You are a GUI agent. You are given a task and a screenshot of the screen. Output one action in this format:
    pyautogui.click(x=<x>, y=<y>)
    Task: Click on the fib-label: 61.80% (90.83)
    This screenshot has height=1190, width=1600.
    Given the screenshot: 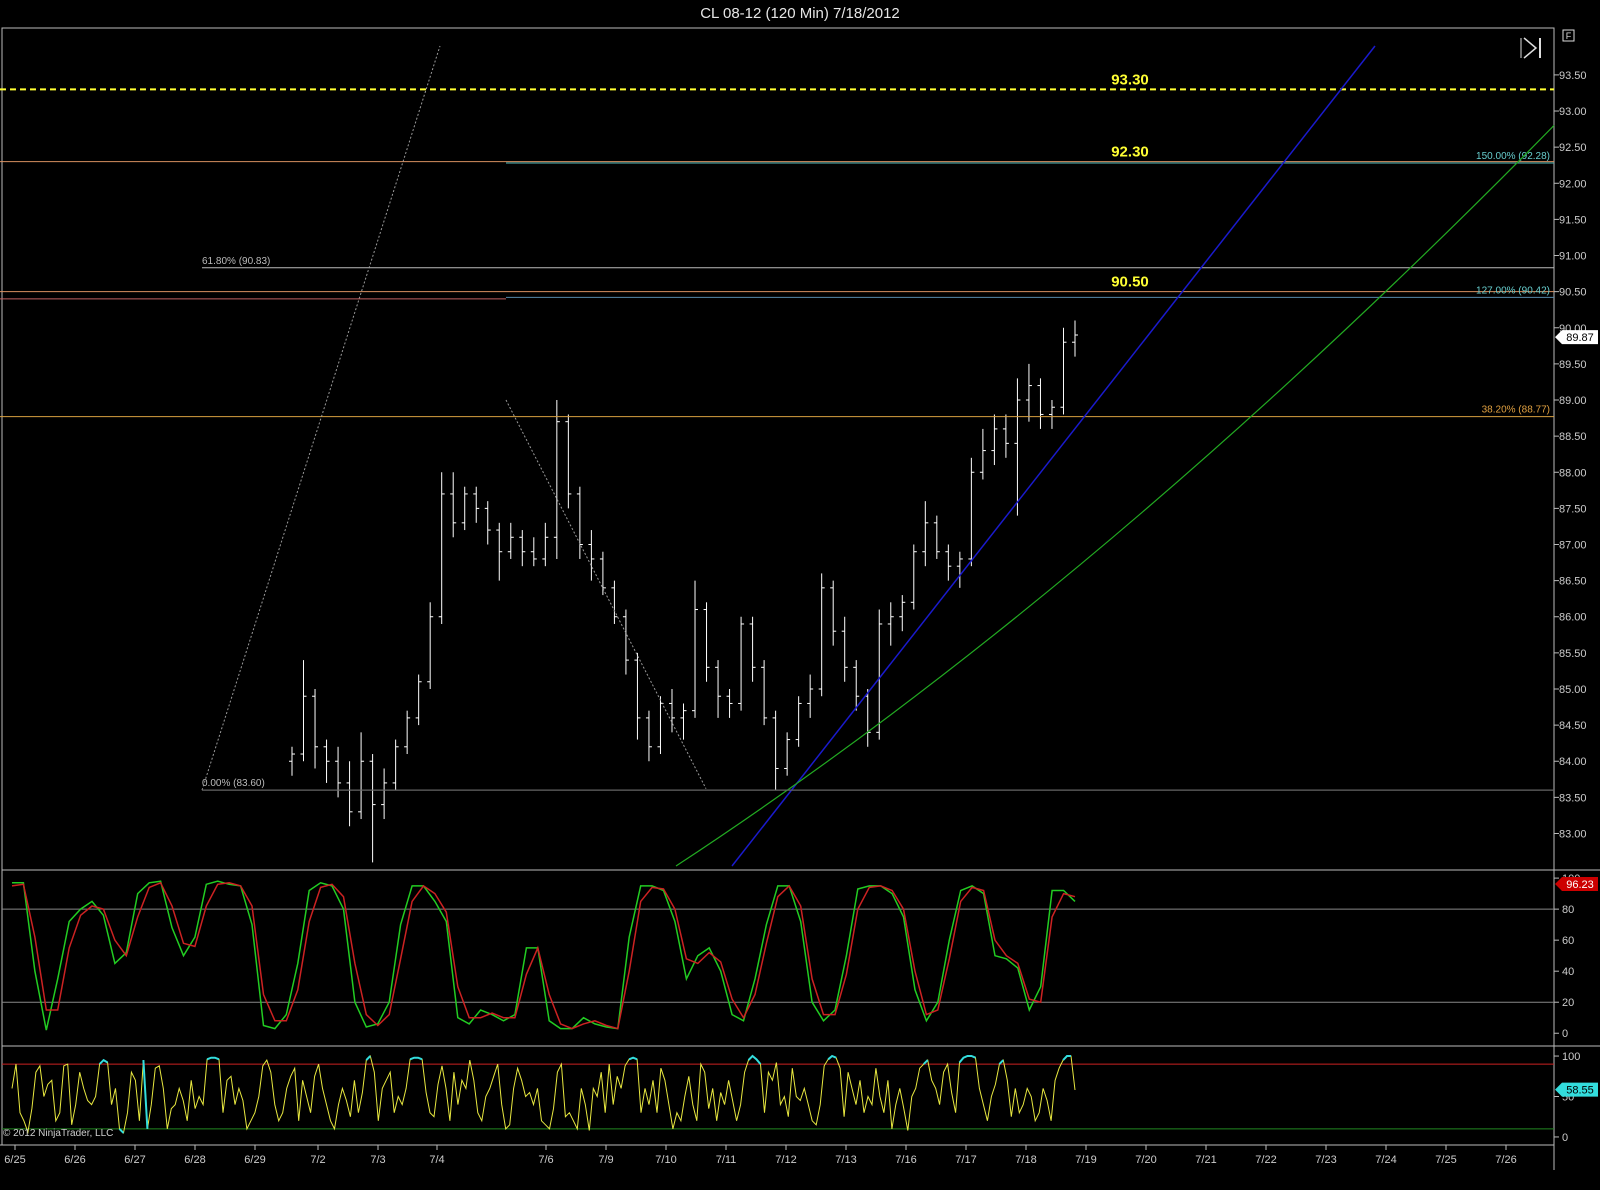 What is the action you would take?
    pyautogui.click(x=236, y=261)
    